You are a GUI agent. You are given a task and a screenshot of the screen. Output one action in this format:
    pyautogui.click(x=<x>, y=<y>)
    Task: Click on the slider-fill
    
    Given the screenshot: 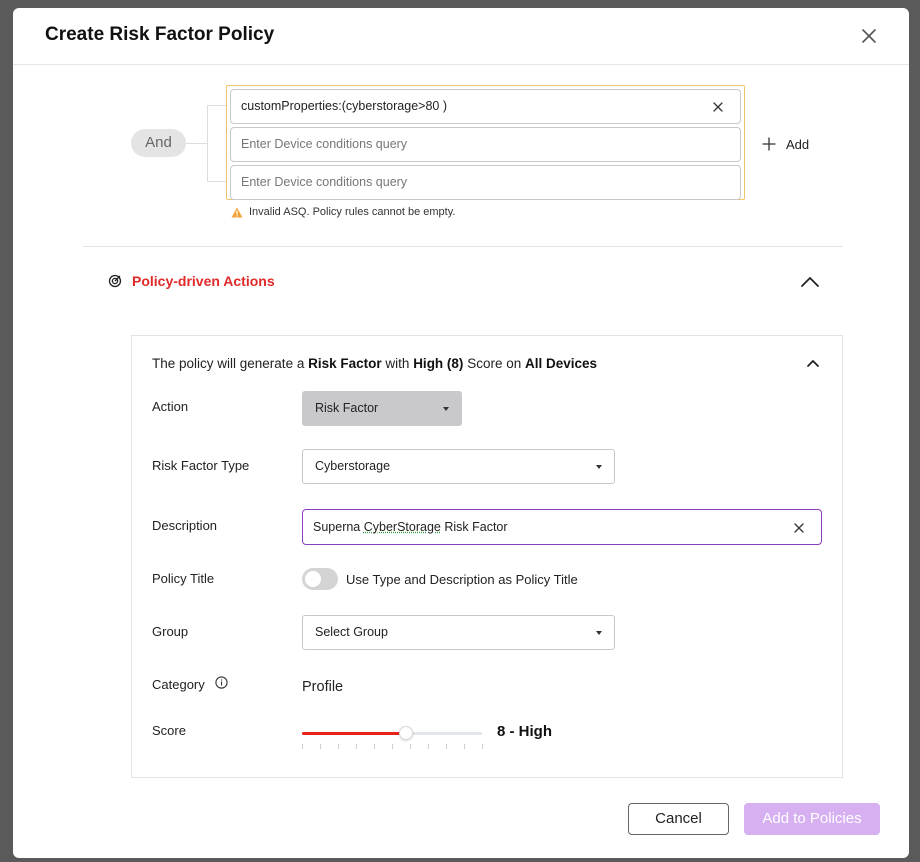 What is the action you would take?
    pyautogui.click(x=354, y=733)
    